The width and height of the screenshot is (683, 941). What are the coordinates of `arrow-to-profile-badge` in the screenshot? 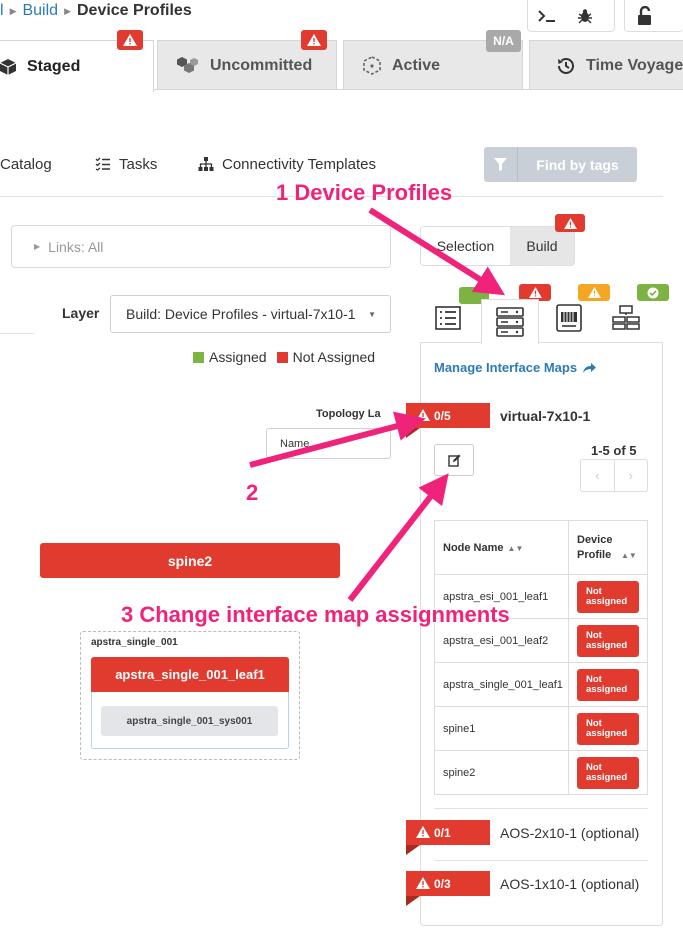 It's located at (337, 439).